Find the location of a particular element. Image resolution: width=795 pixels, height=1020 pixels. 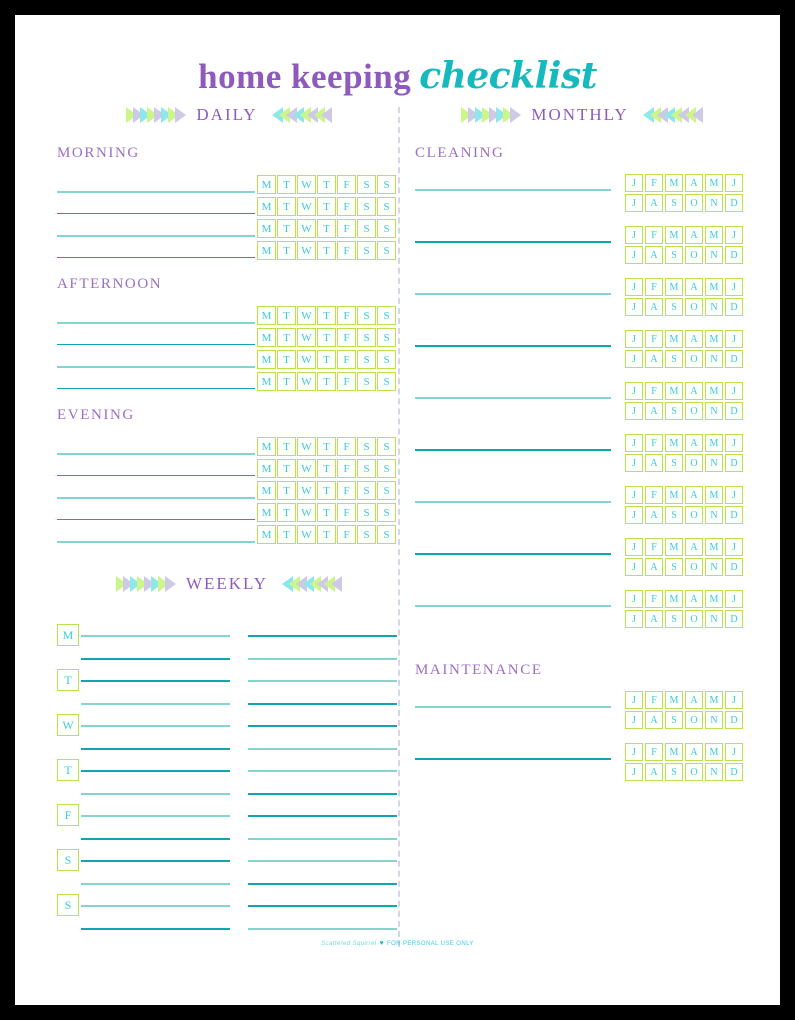

weekly-day-badge: F is located at coordinates (68, 815).